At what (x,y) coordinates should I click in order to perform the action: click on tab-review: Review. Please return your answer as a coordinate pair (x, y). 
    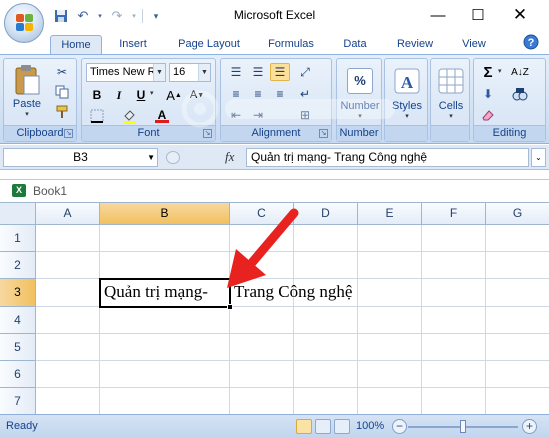
    Looking at the image, I should click on (415, 44).